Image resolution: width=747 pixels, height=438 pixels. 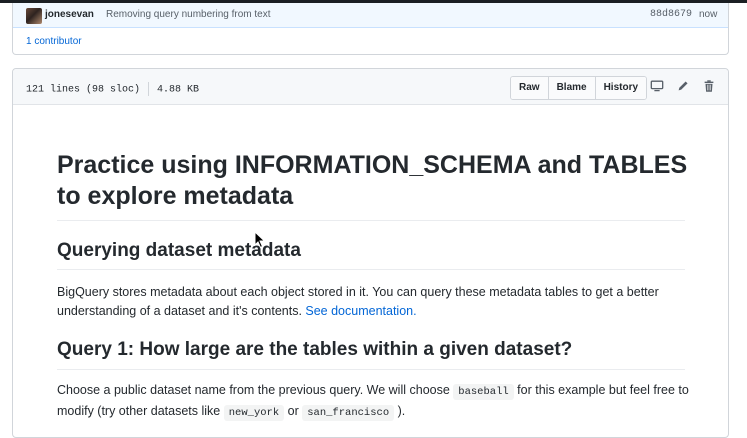 I want to click on code-new-york: new_york, so click(x=254, y=413).